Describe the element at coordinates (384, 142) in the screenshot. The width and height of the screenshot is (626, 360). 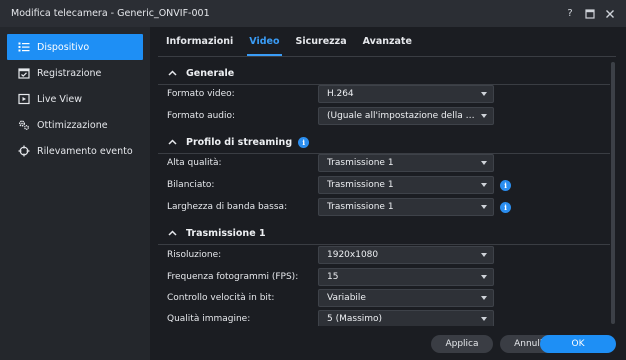
I see `section-profilo-header: Profilo di streaming i` at that location.